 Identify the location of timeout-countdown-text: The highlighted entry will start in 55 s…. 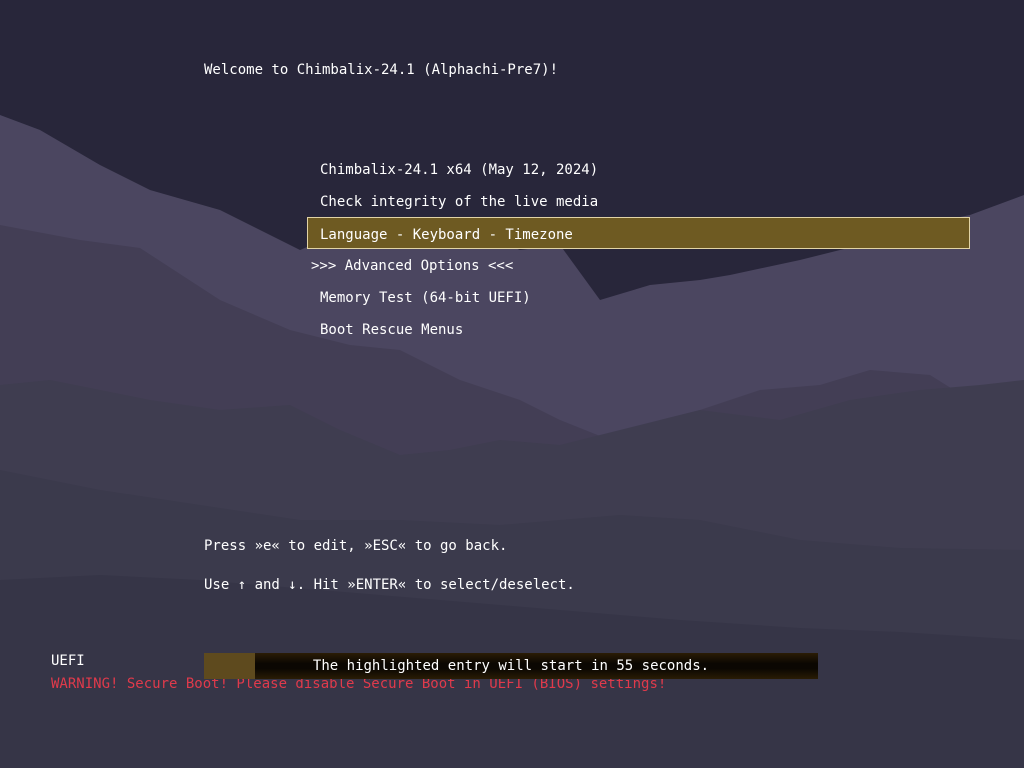
(511, 666).